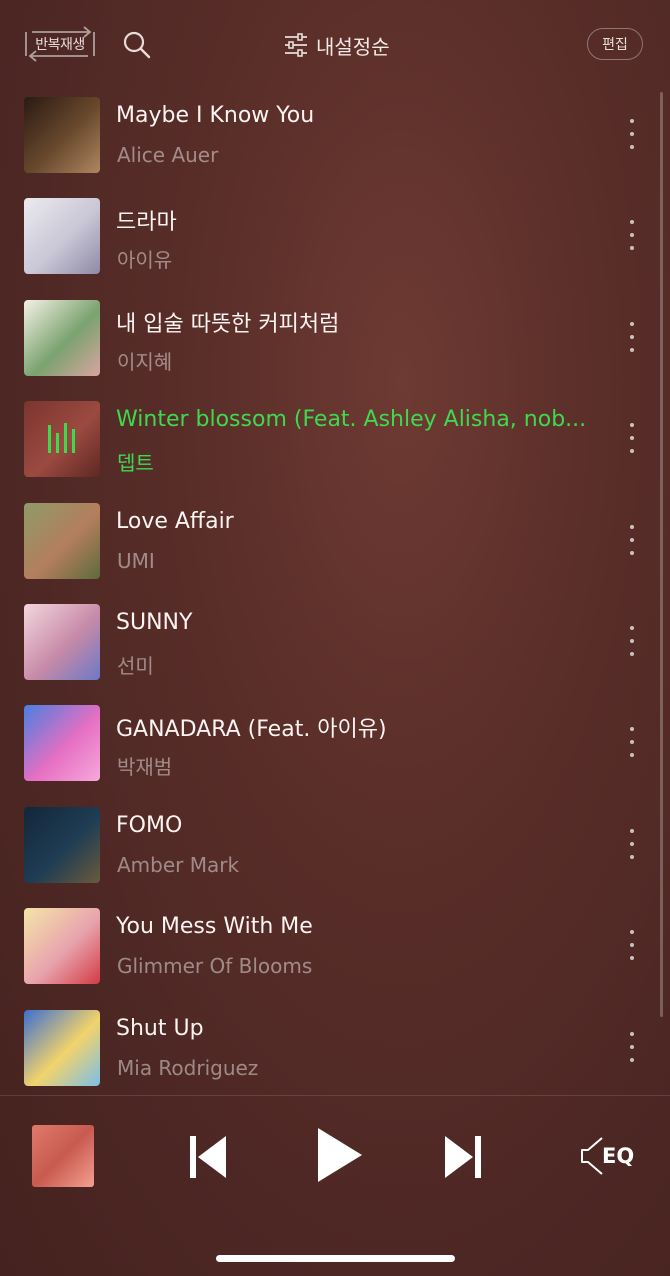  What do you see at coordinates (154, 622) in the screenshot?
I see `track-title: SUNNY` at bounding box center [154, 622].